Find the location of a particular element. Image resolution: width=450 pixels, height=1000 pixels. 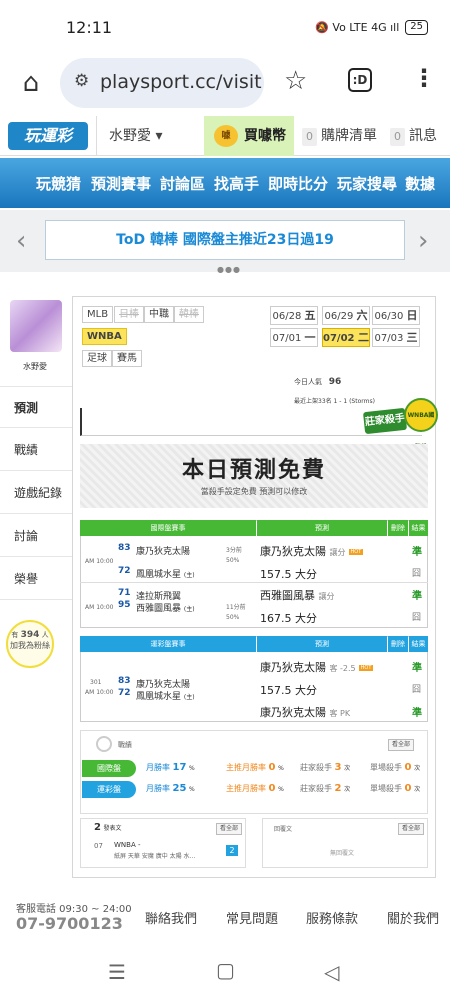

killer-value: 2 is located at coordinates (338, 788).